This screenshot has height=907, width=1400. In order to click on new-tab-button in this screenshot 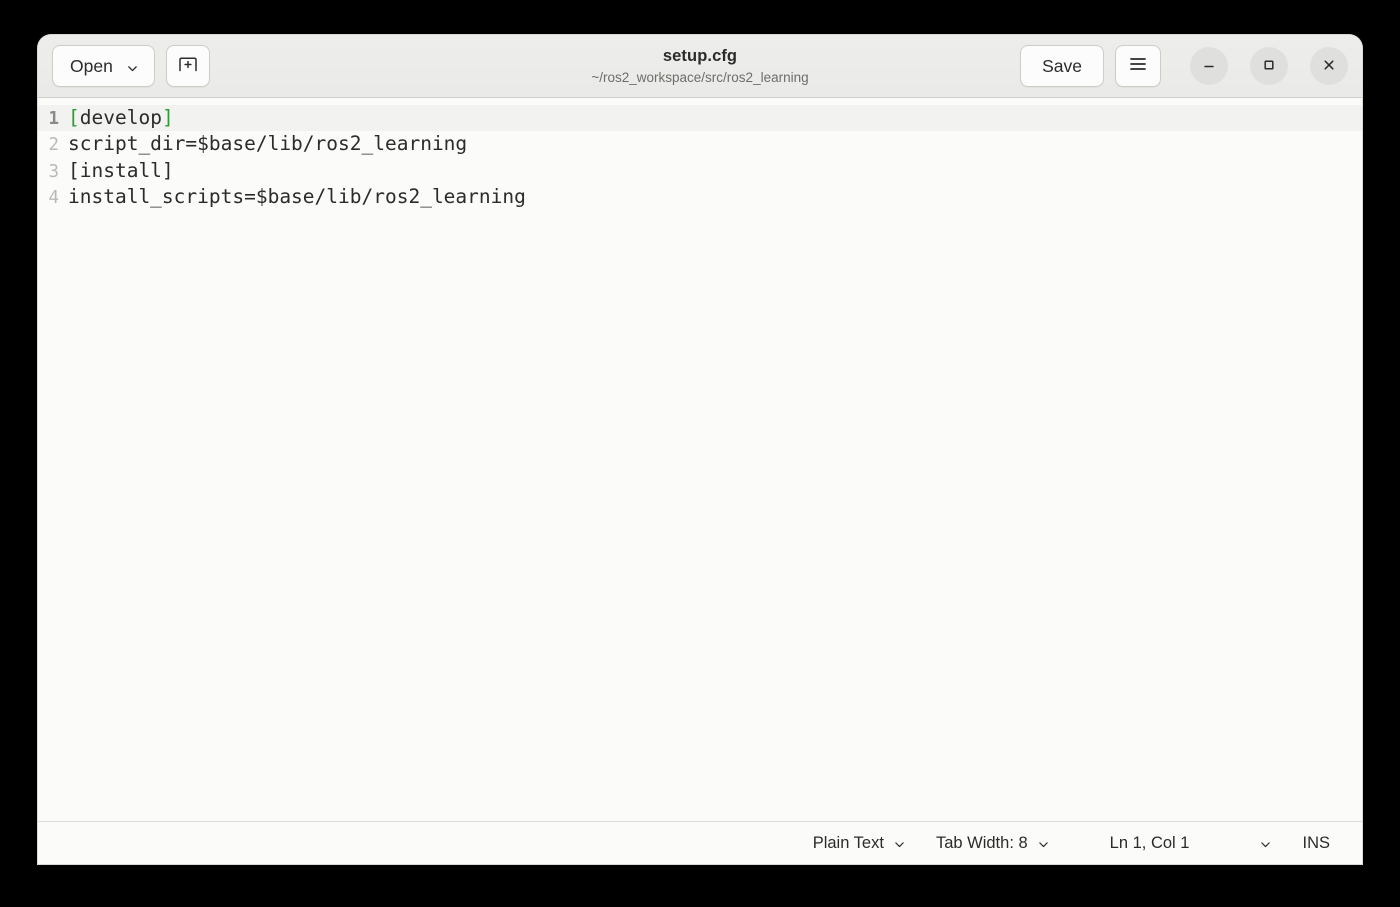, I will do `click(187, 66)`.